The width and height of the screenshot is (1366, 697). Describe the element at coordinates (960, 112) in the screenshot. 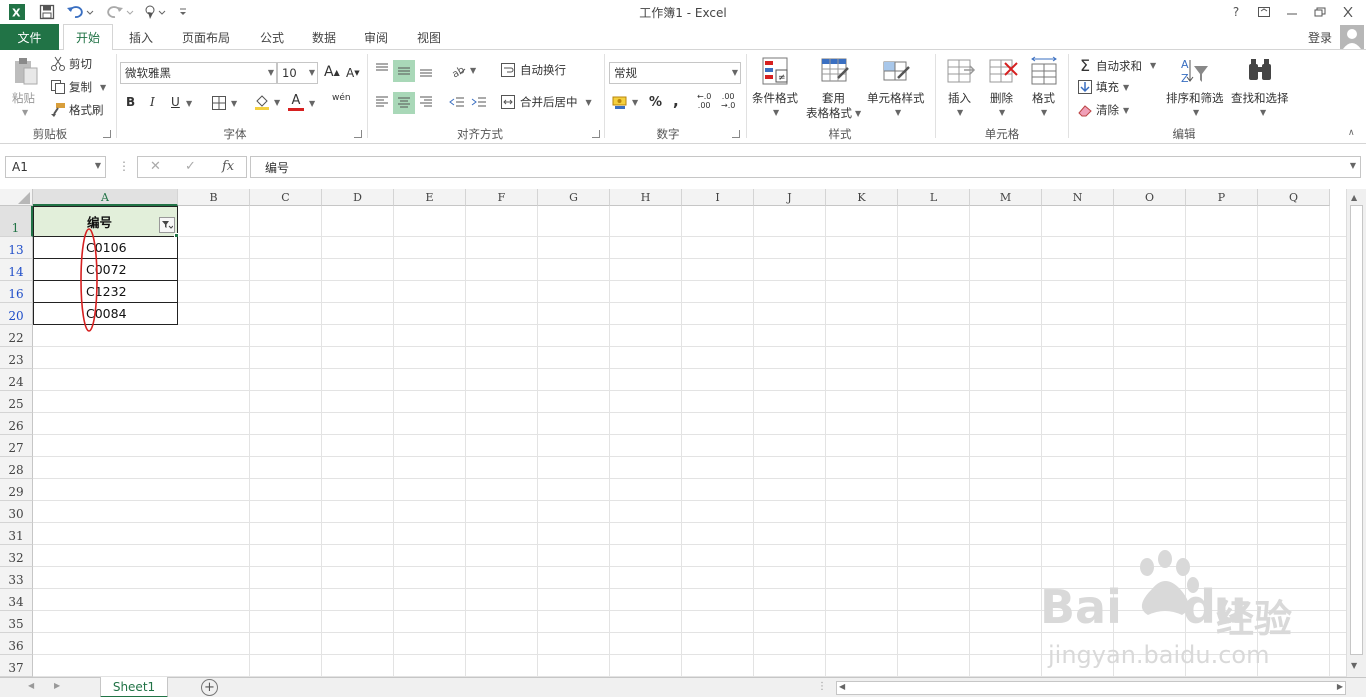

I see `insert-cells-dropdown-icon: ▼` at that location.